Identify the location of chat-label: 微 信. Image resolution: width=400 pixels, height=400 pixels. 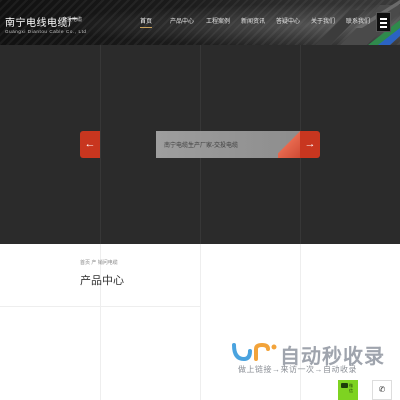
(351, 388).